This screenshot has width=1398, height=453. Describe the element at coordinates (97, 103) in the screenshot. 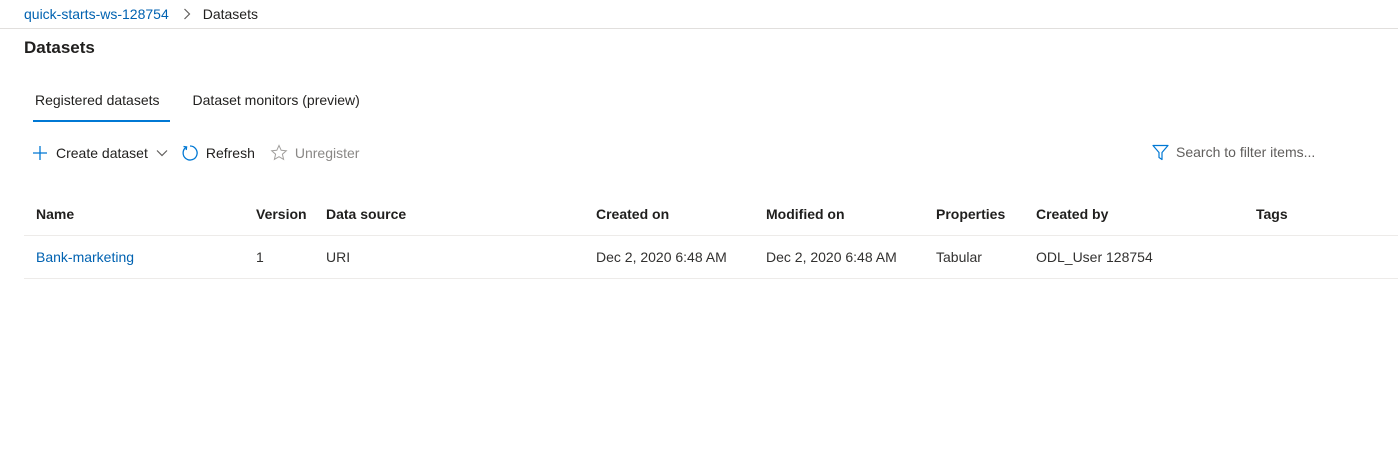

I see `tab-registered-datasets: Registered datasets` at that location.